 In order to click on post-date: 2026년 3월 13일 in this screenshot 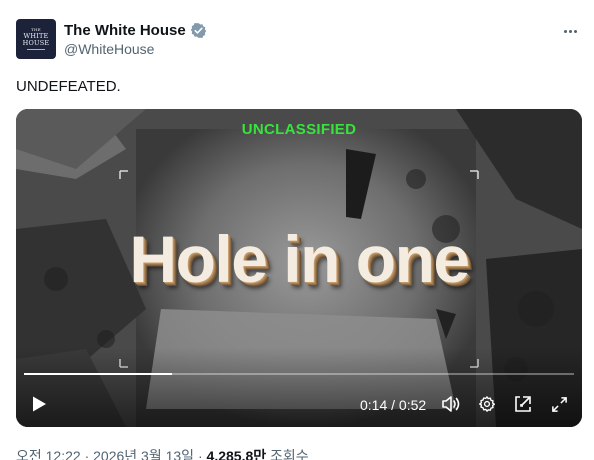, I will do `click(143, 454)`.